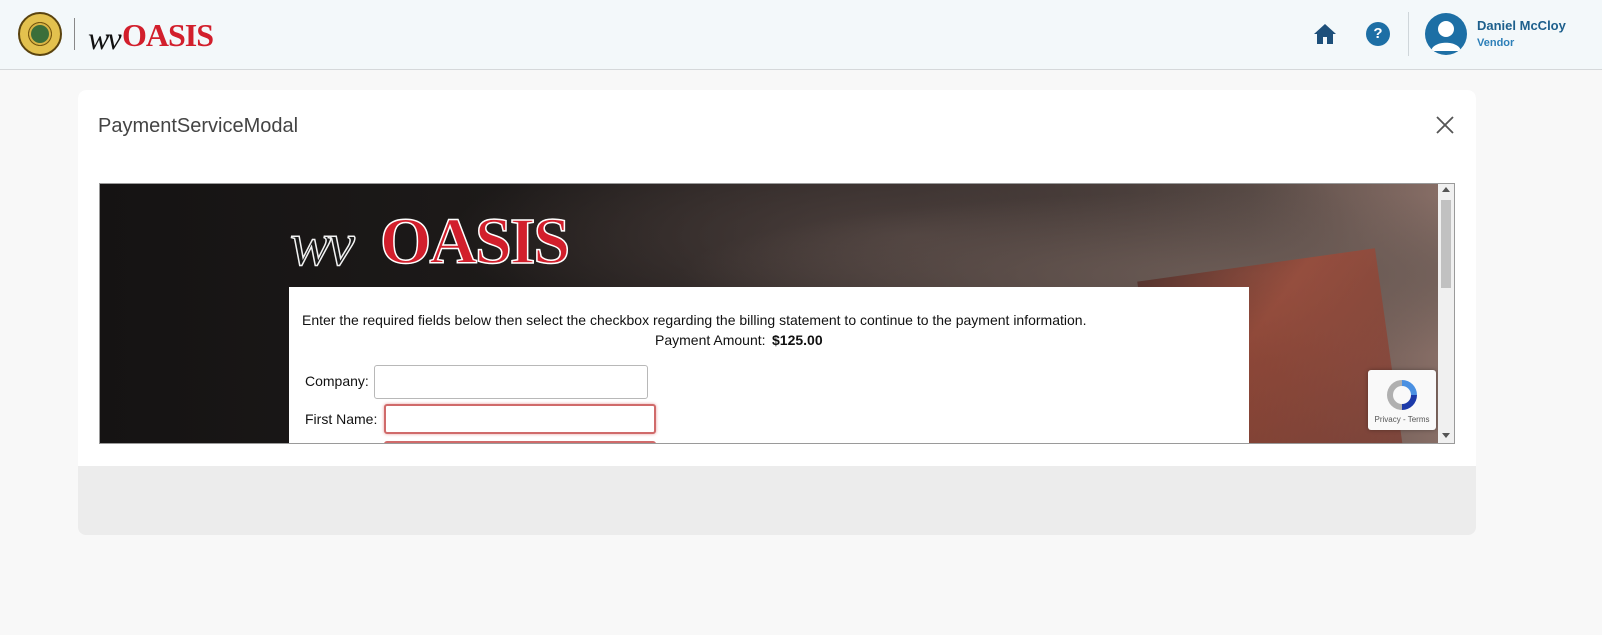 This screenshot has height=635, width=1602. I want to click on first-name-input, so click(520, 419).